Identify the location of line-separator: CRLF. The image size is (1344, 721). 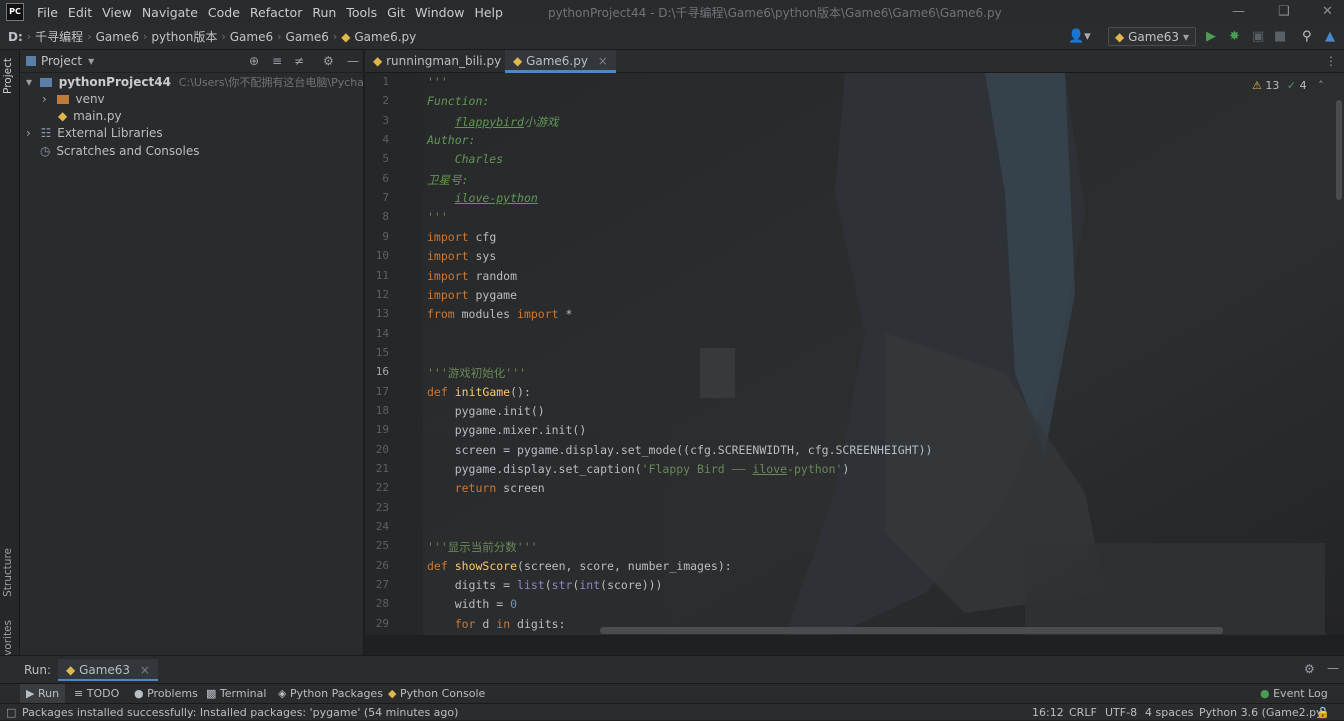
(1083, 712).